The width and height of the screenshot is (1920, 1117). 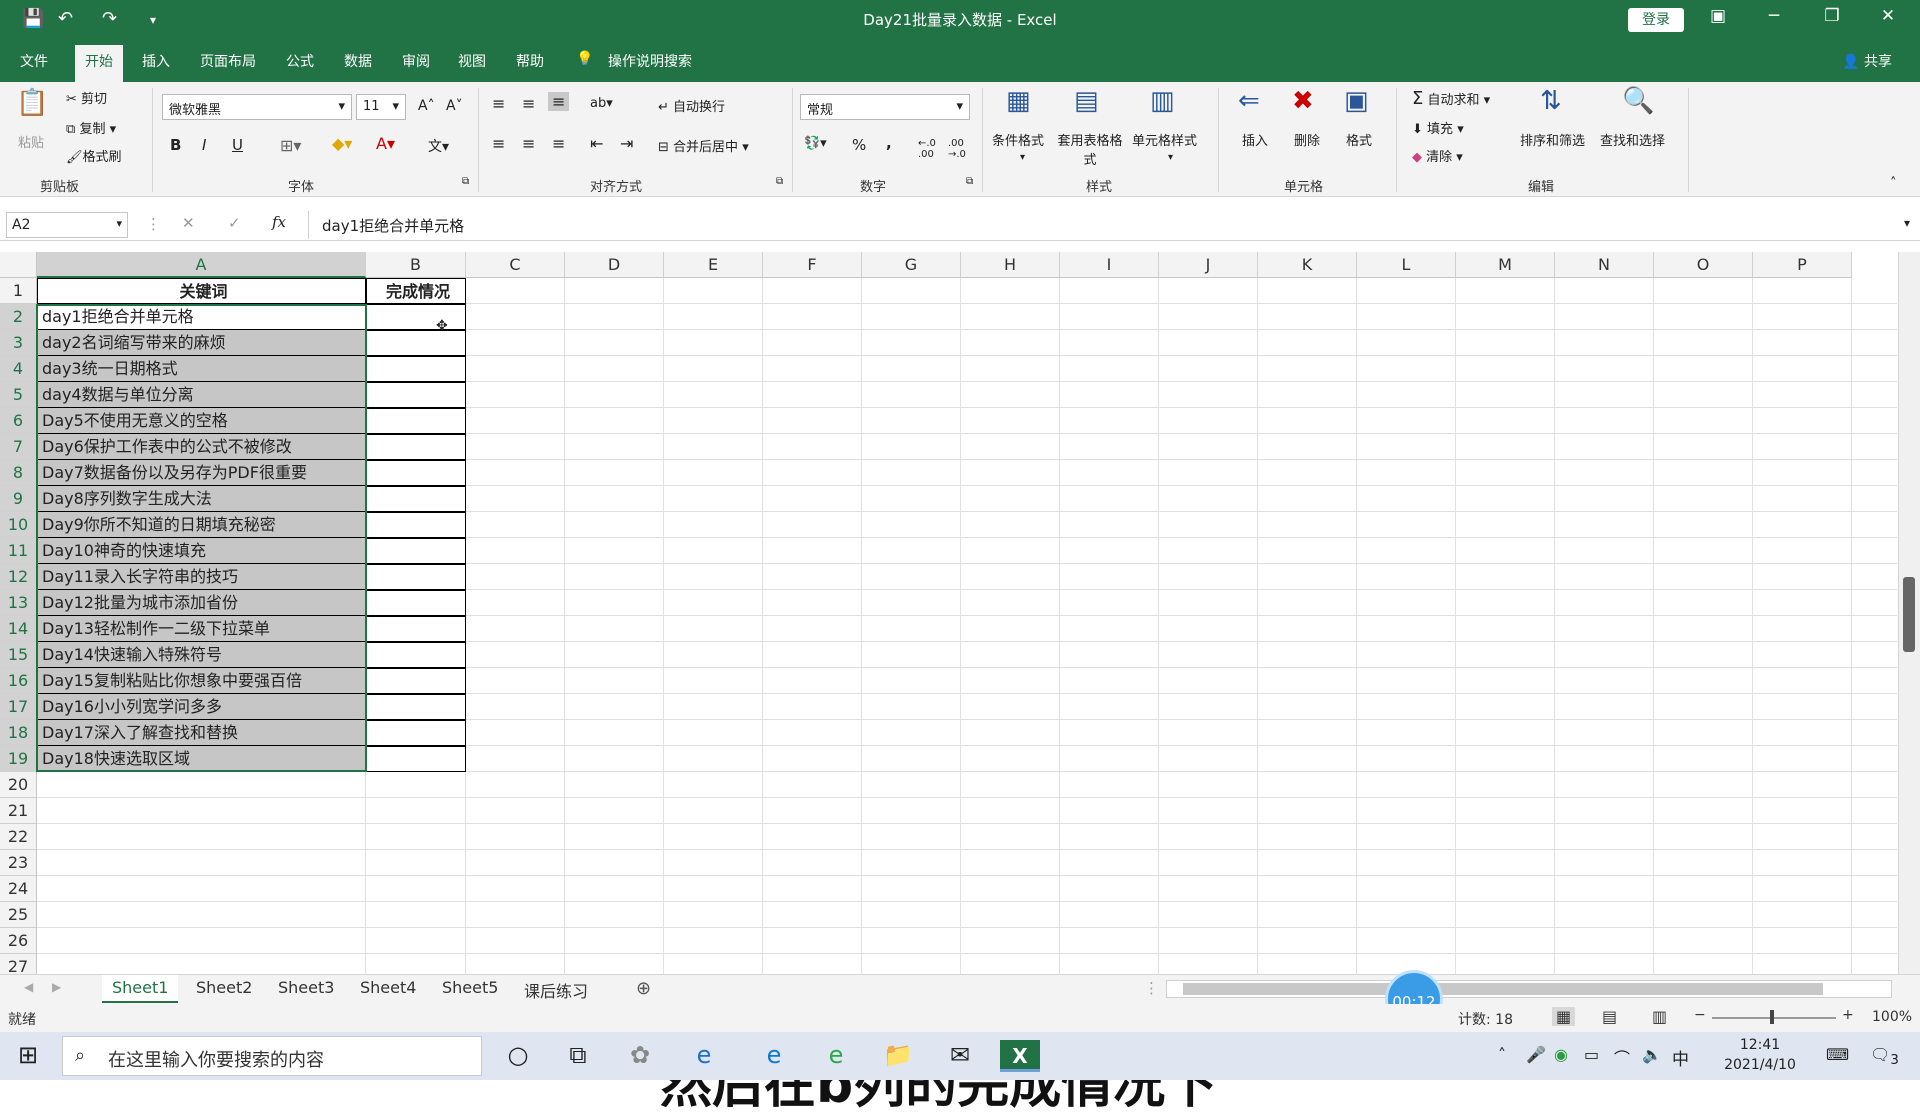 What do you see at coordinates (1551, 101) in the screenshot?
I see `sort-filter-icon: ⇅` at bounding box center [1551, 101].